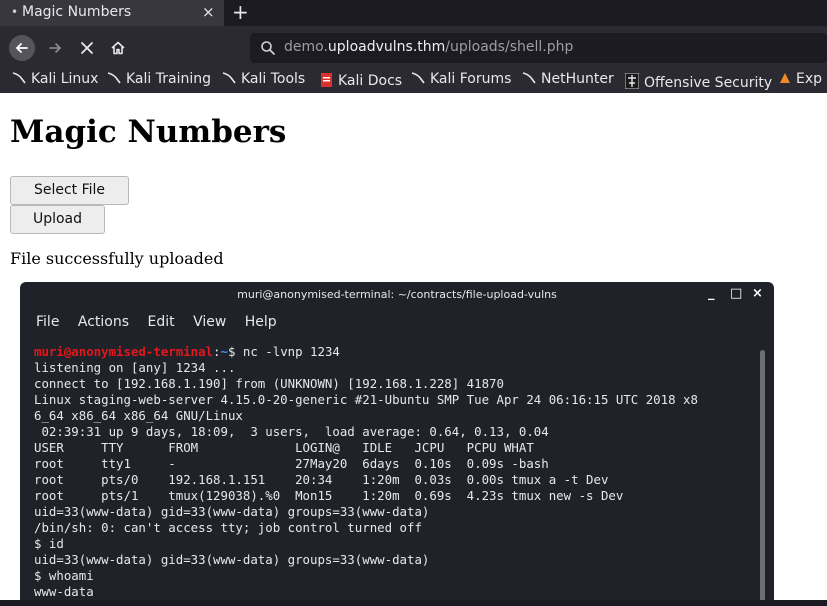 The width and height of the screenshot is (827, 606). What do you see at coordinates (471, 79) in the screenshot?
I see `bookmark-label: Kali Forums` at bounding box center [471, 79].